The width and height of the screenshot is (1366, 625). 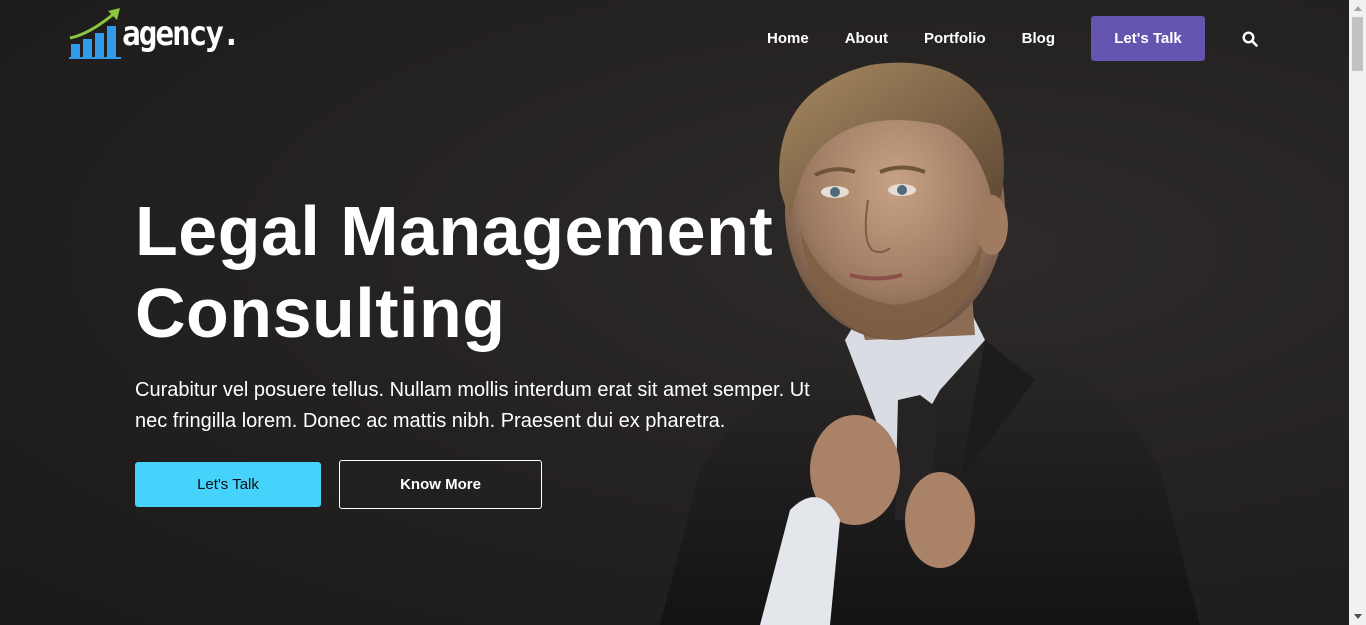 I want to click on main-nav: Home About Portfolio Blog Let's Talk, so click(x=1013, y=38).